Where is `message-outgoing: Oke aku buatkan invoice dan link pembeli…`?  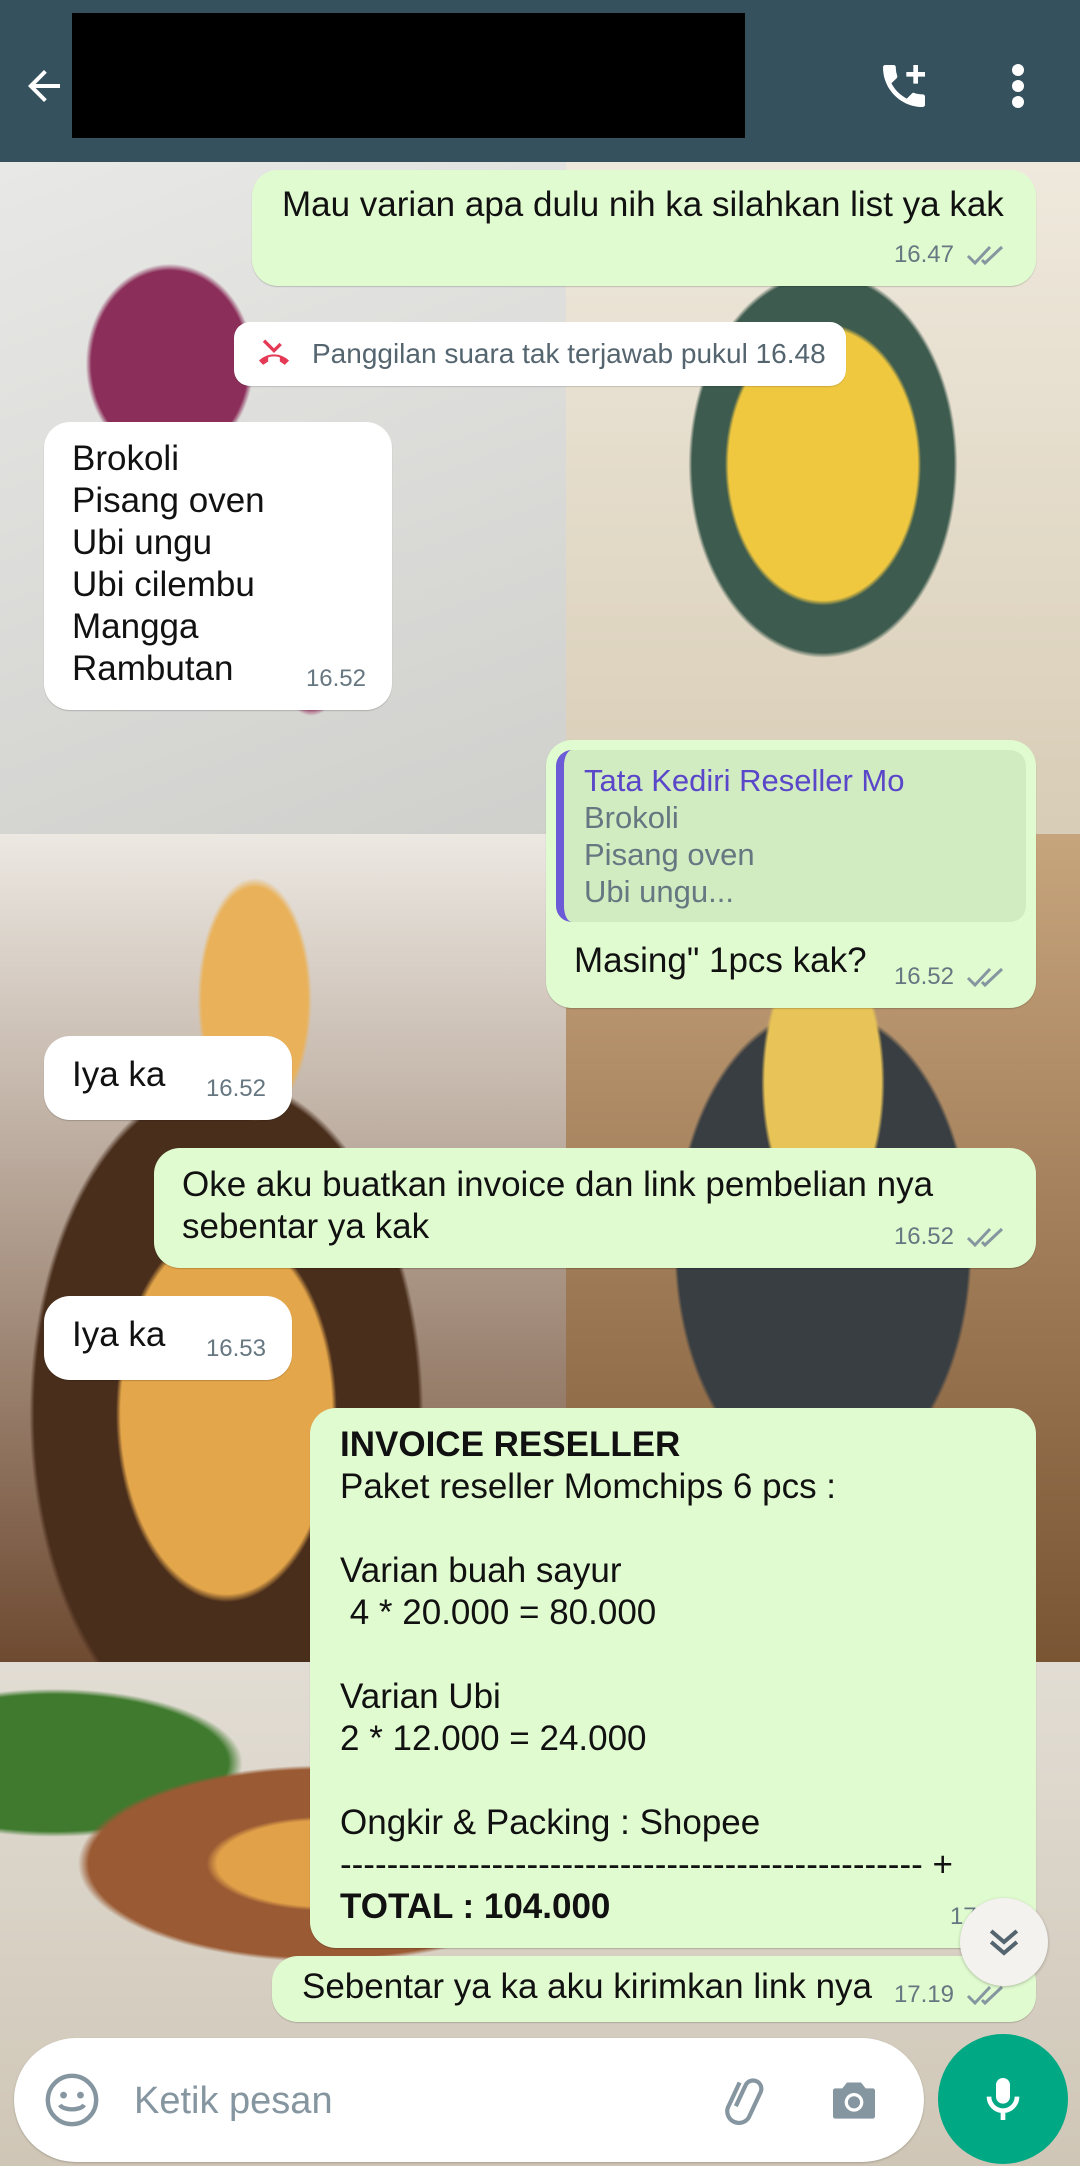 message-outgoing: Oke aku buatkan invoice dan link pembeli… is located at coordinates (595, 1208).